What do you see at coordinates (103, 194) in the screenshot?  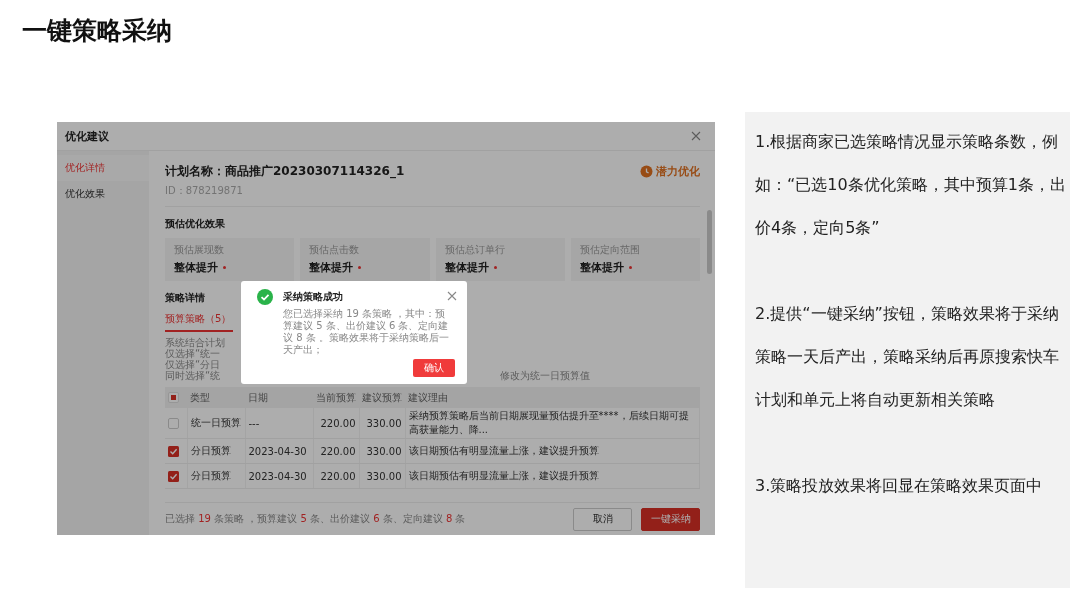 I see `sidebar-item: 优化效果` at bounding box center [103, 194].